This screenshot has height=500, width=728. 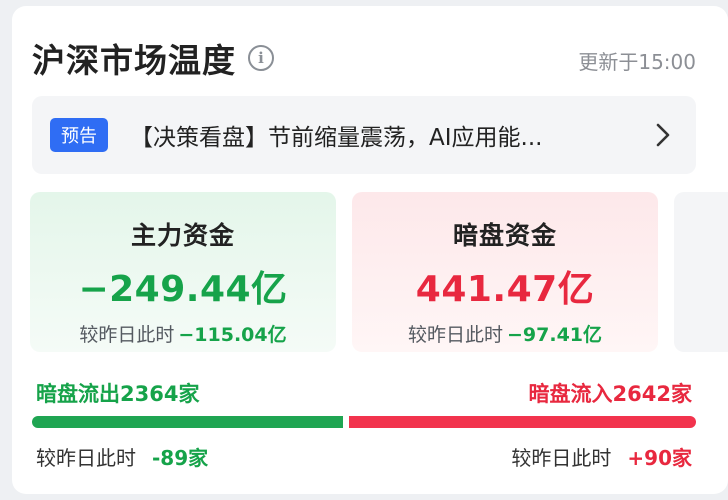 I want to click on main-funds-panel: 主力资金 −249.44亿 较昨日此时 −115.04亿, so click(x=183, y=272).